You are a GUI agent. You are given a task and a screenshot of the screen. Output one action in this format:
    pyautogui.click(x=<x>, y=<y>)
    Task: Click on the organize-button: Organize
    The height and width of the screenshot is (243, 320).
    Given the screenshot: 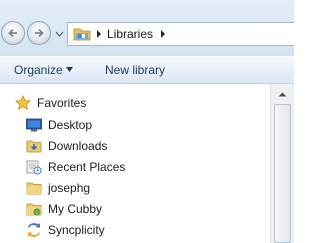 What is the action you would take?
    pyautogui.click(x=38, y=70)
    